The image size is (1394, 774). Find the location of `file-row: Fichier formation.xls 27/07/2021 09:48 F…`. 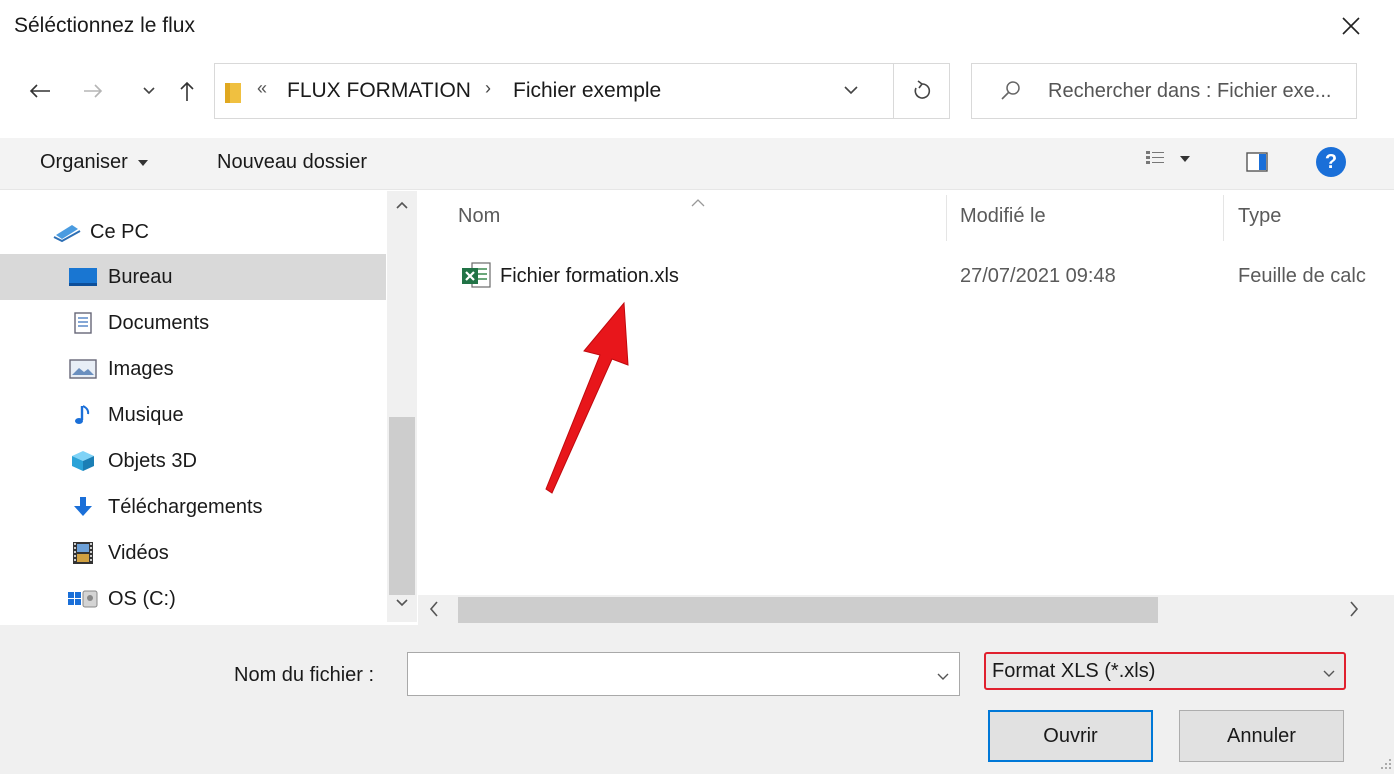

file-row: Fichier formation.xls 27/07/2021 09:48 F… is located at coordinates (926, 277).